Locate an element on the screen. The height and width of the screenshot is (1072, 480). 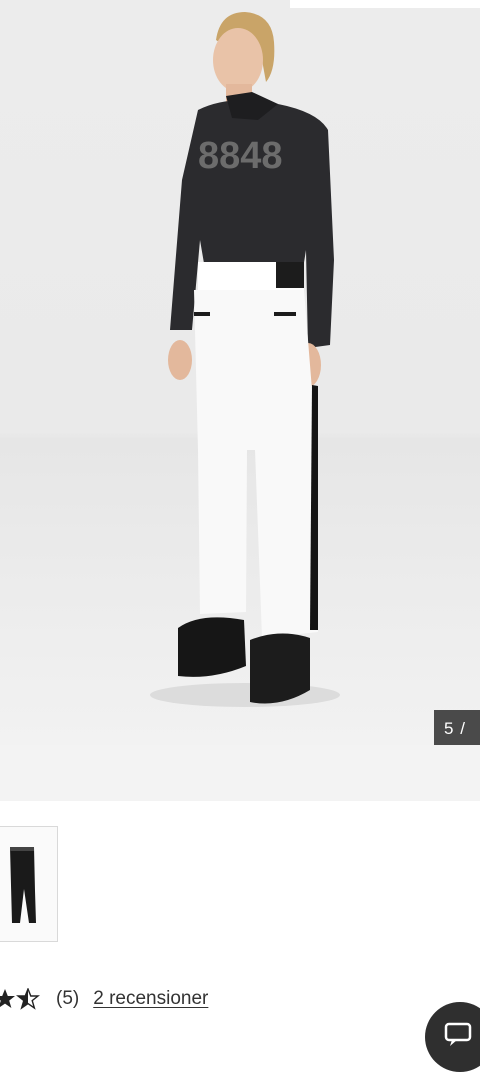
product-rating: (5) 2 recensioner is located at coordinates (104, 999).